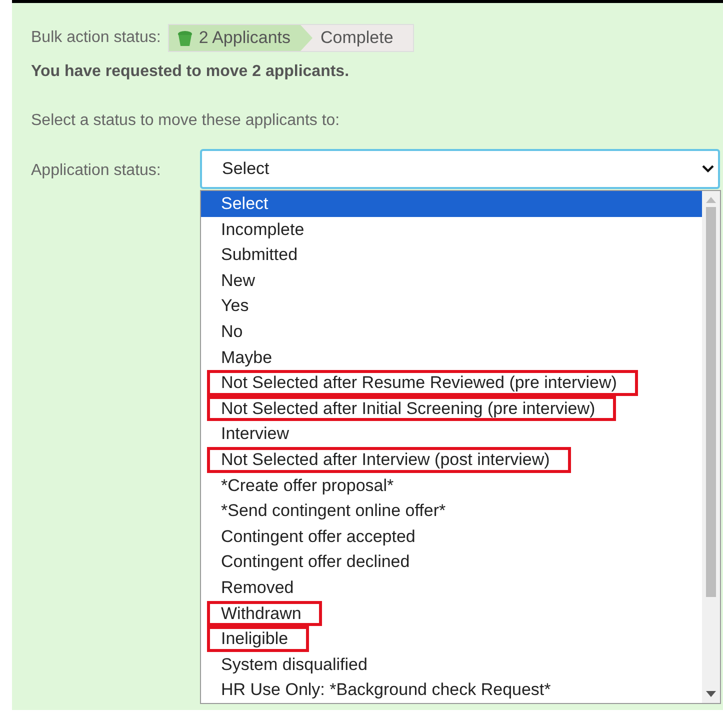 This screenshot has width=723, height=713. I want to click on scrollbar, so click(711, 447).